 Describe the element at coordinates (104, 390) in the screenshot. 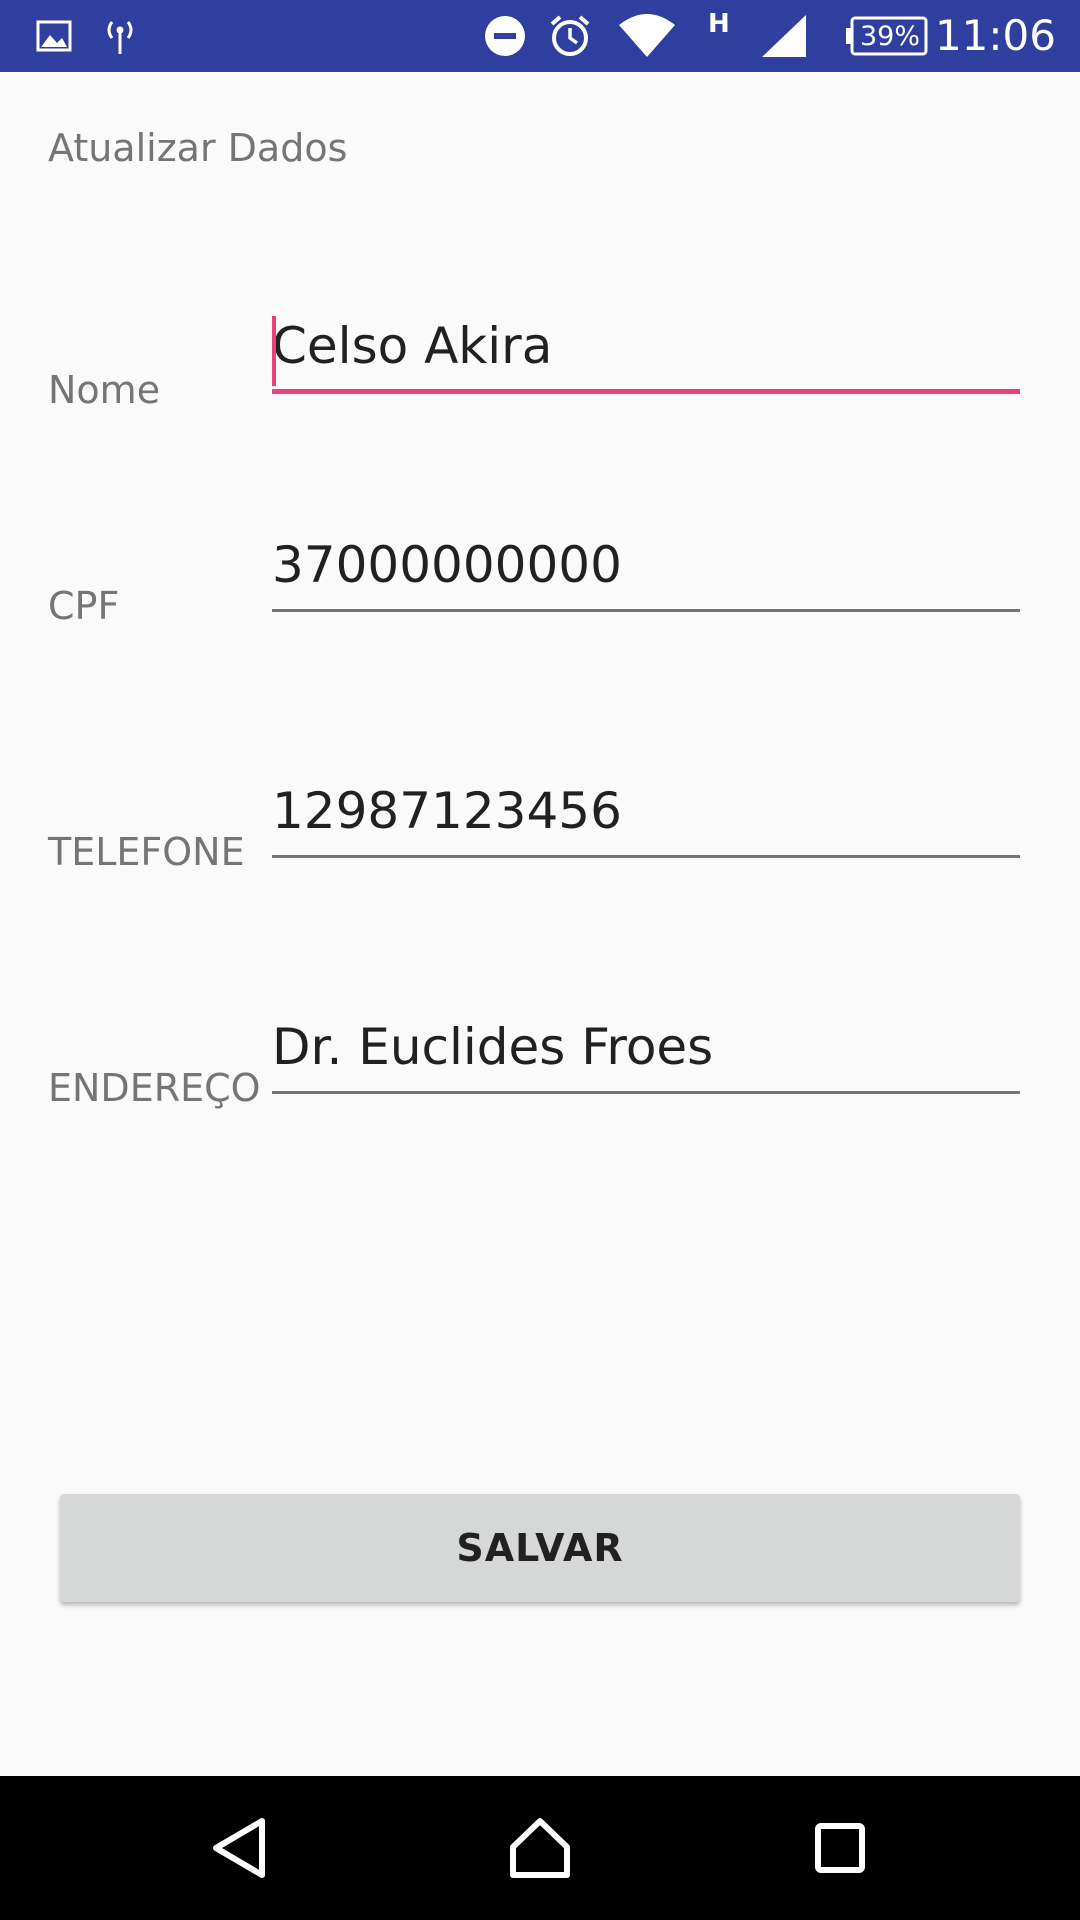

I see `nome-label: Nome` at that location.